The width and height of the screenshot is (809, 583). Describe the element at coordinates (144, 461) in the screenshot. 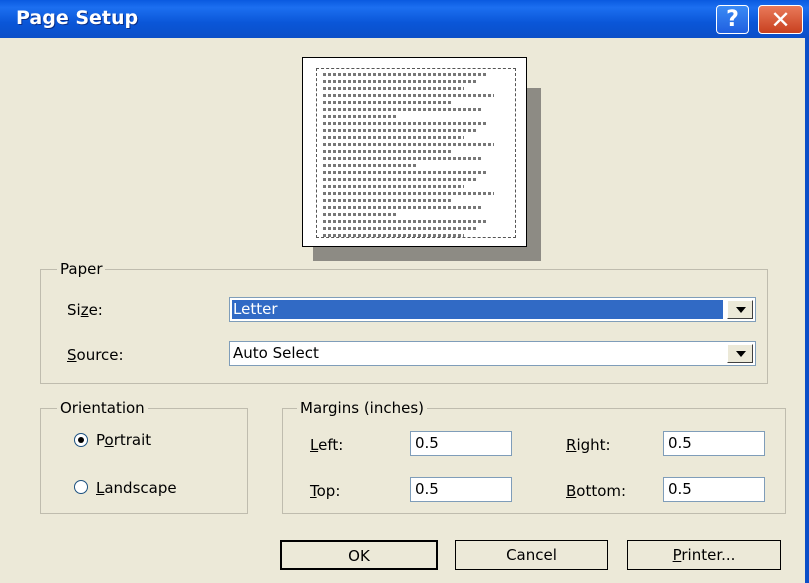

I see `orientation-group` at that location.